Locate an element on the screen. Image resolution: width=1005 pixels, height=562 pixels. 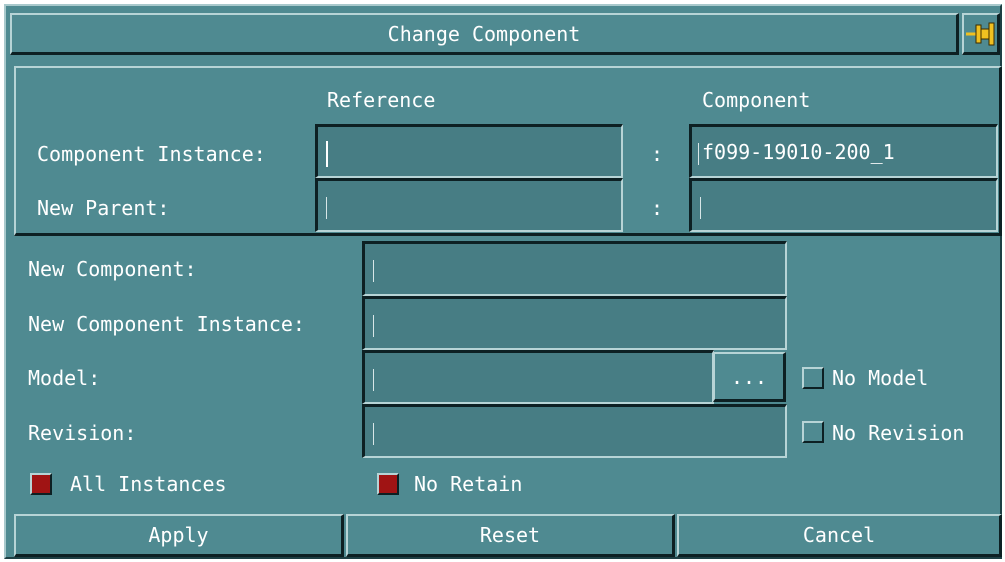
dialog-title: Change Component is located at coordinates (484, 34).